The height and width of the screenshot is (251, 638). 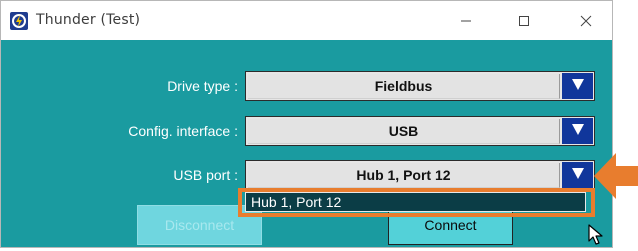 What do you see at coordinates (306, 20) in the screenshot?
I see `title-bar: Thunder (Test)` at bounding box center [306, 20].